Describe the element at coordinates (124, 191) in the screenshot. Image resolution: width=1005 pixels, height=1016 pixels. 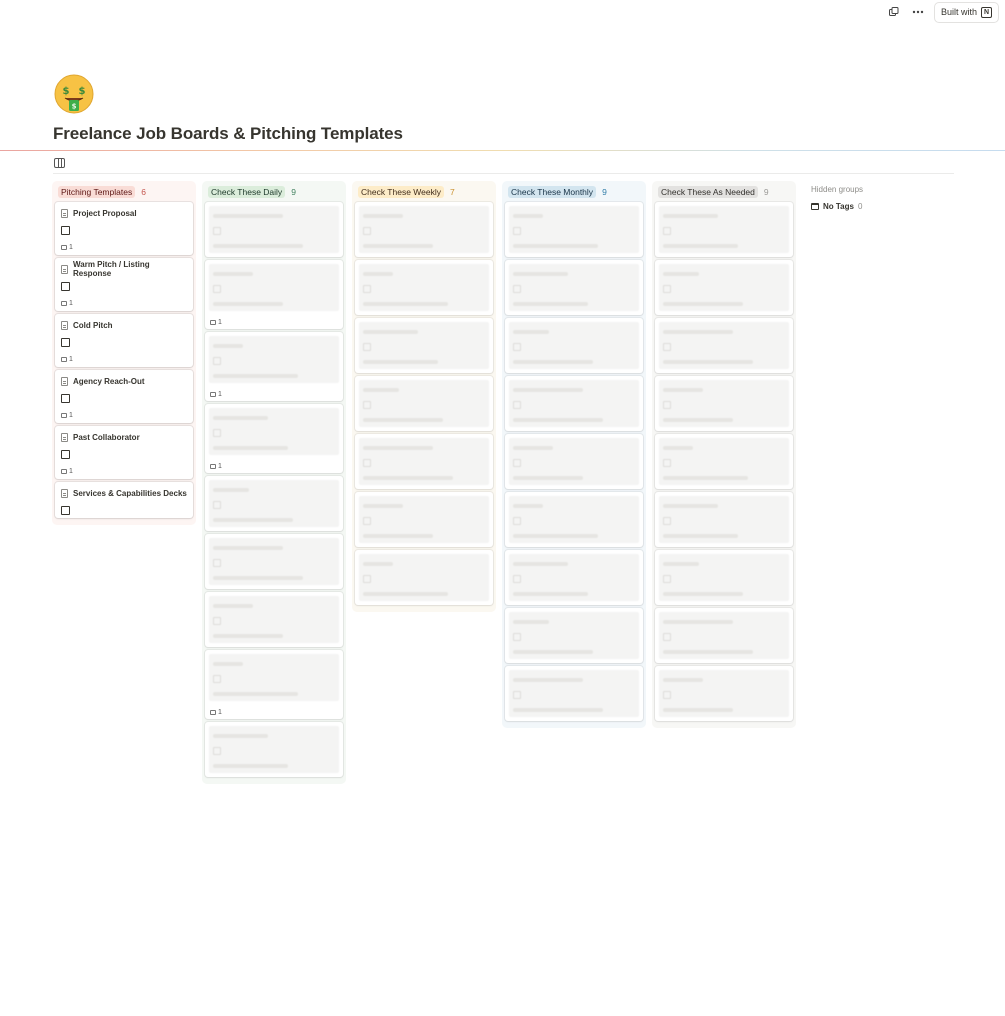
I see `column-header: Pitching Templates 6` at that location.